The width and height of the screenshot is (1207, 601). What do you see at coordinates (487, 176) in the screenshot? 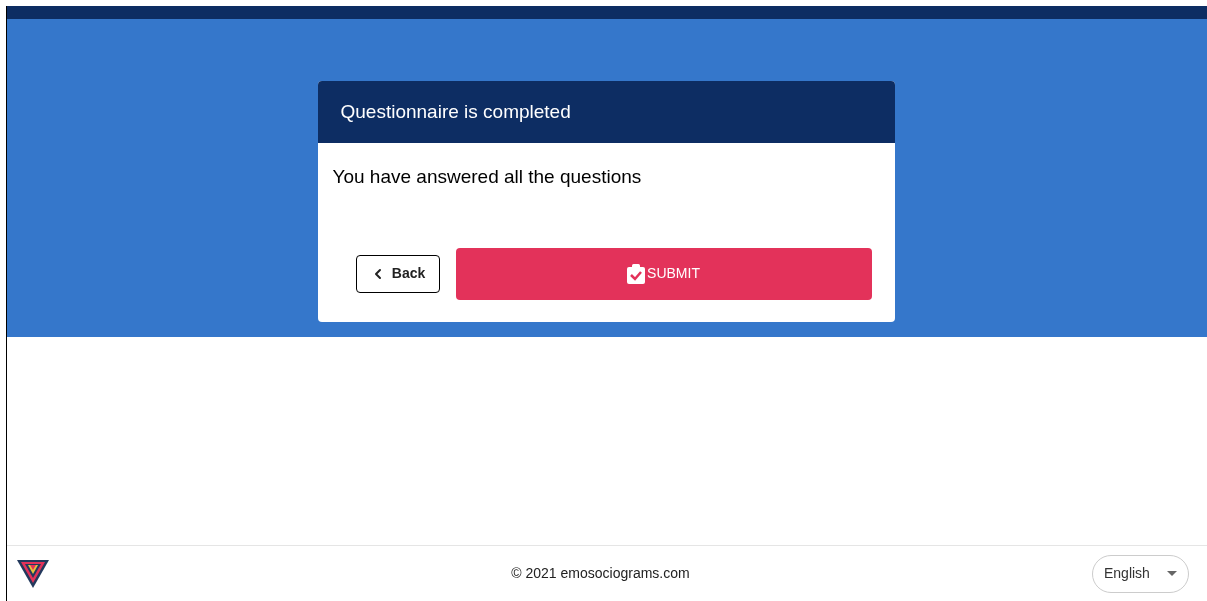
I see `dialog-message: You have answered all the questions` at bounding box center [487, 176].